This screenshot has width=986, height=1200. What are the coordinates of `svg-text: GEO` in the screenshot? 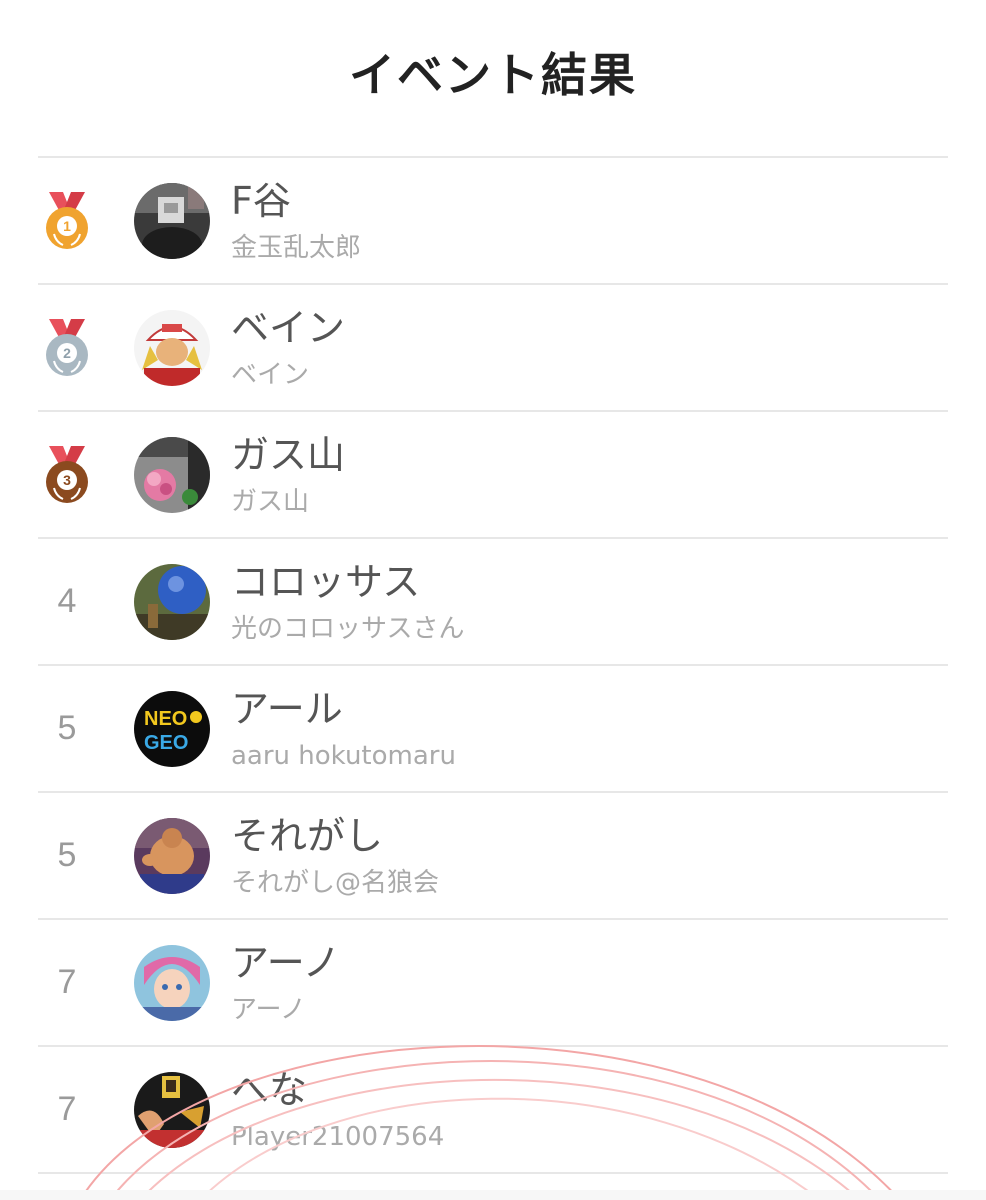 It's located at (166, 743).